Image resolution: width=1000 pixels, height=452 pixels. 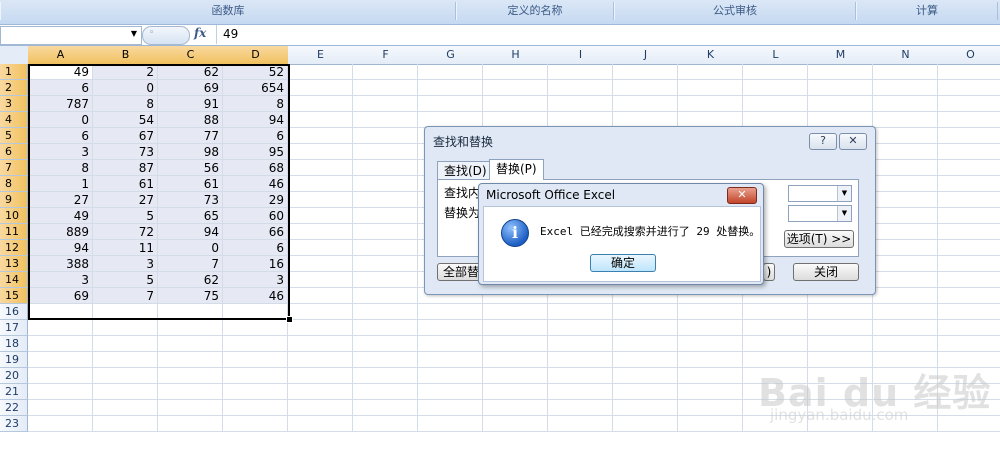 What do you see at coordinates (969, 55) in the screenshot?
I see `column-header-o: O` at bounding box center [969, 55].